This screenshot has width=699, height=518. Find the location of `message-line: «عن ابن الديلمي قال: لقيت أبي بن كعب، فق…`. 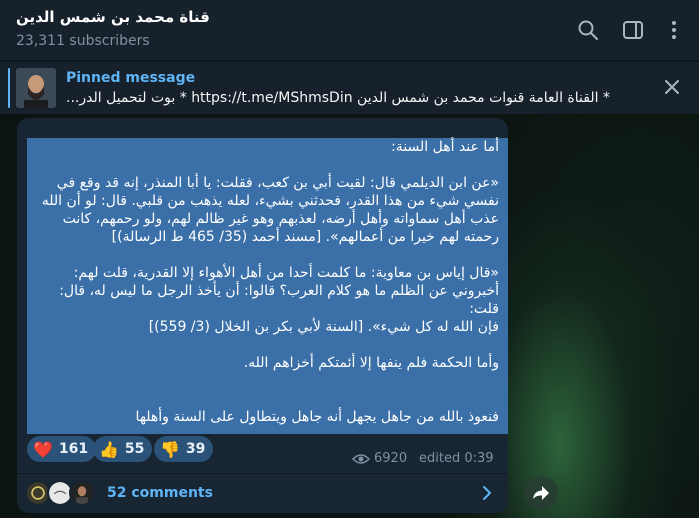

message-line: «عن ابن الديلمي قال: لقيت أبي بن كعب، فق… is located at coordinates (277, 183).